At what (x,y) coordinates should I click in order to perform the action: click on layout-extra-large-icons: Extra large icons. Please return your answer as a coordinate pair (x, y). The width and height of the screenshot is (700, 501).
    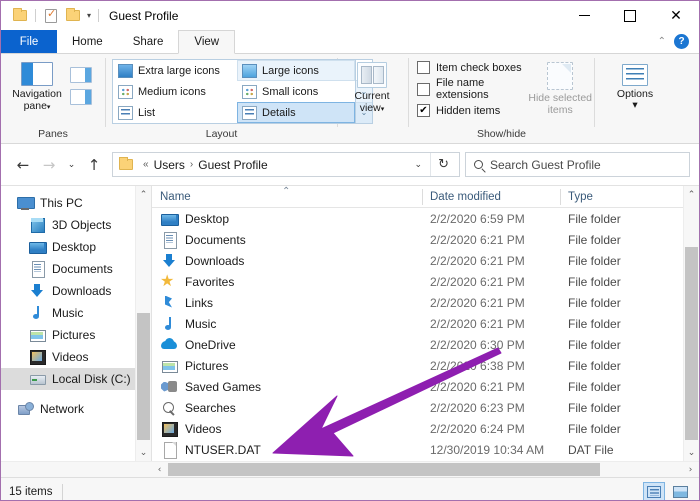
    Looking at the image, I should click on (175, 70).